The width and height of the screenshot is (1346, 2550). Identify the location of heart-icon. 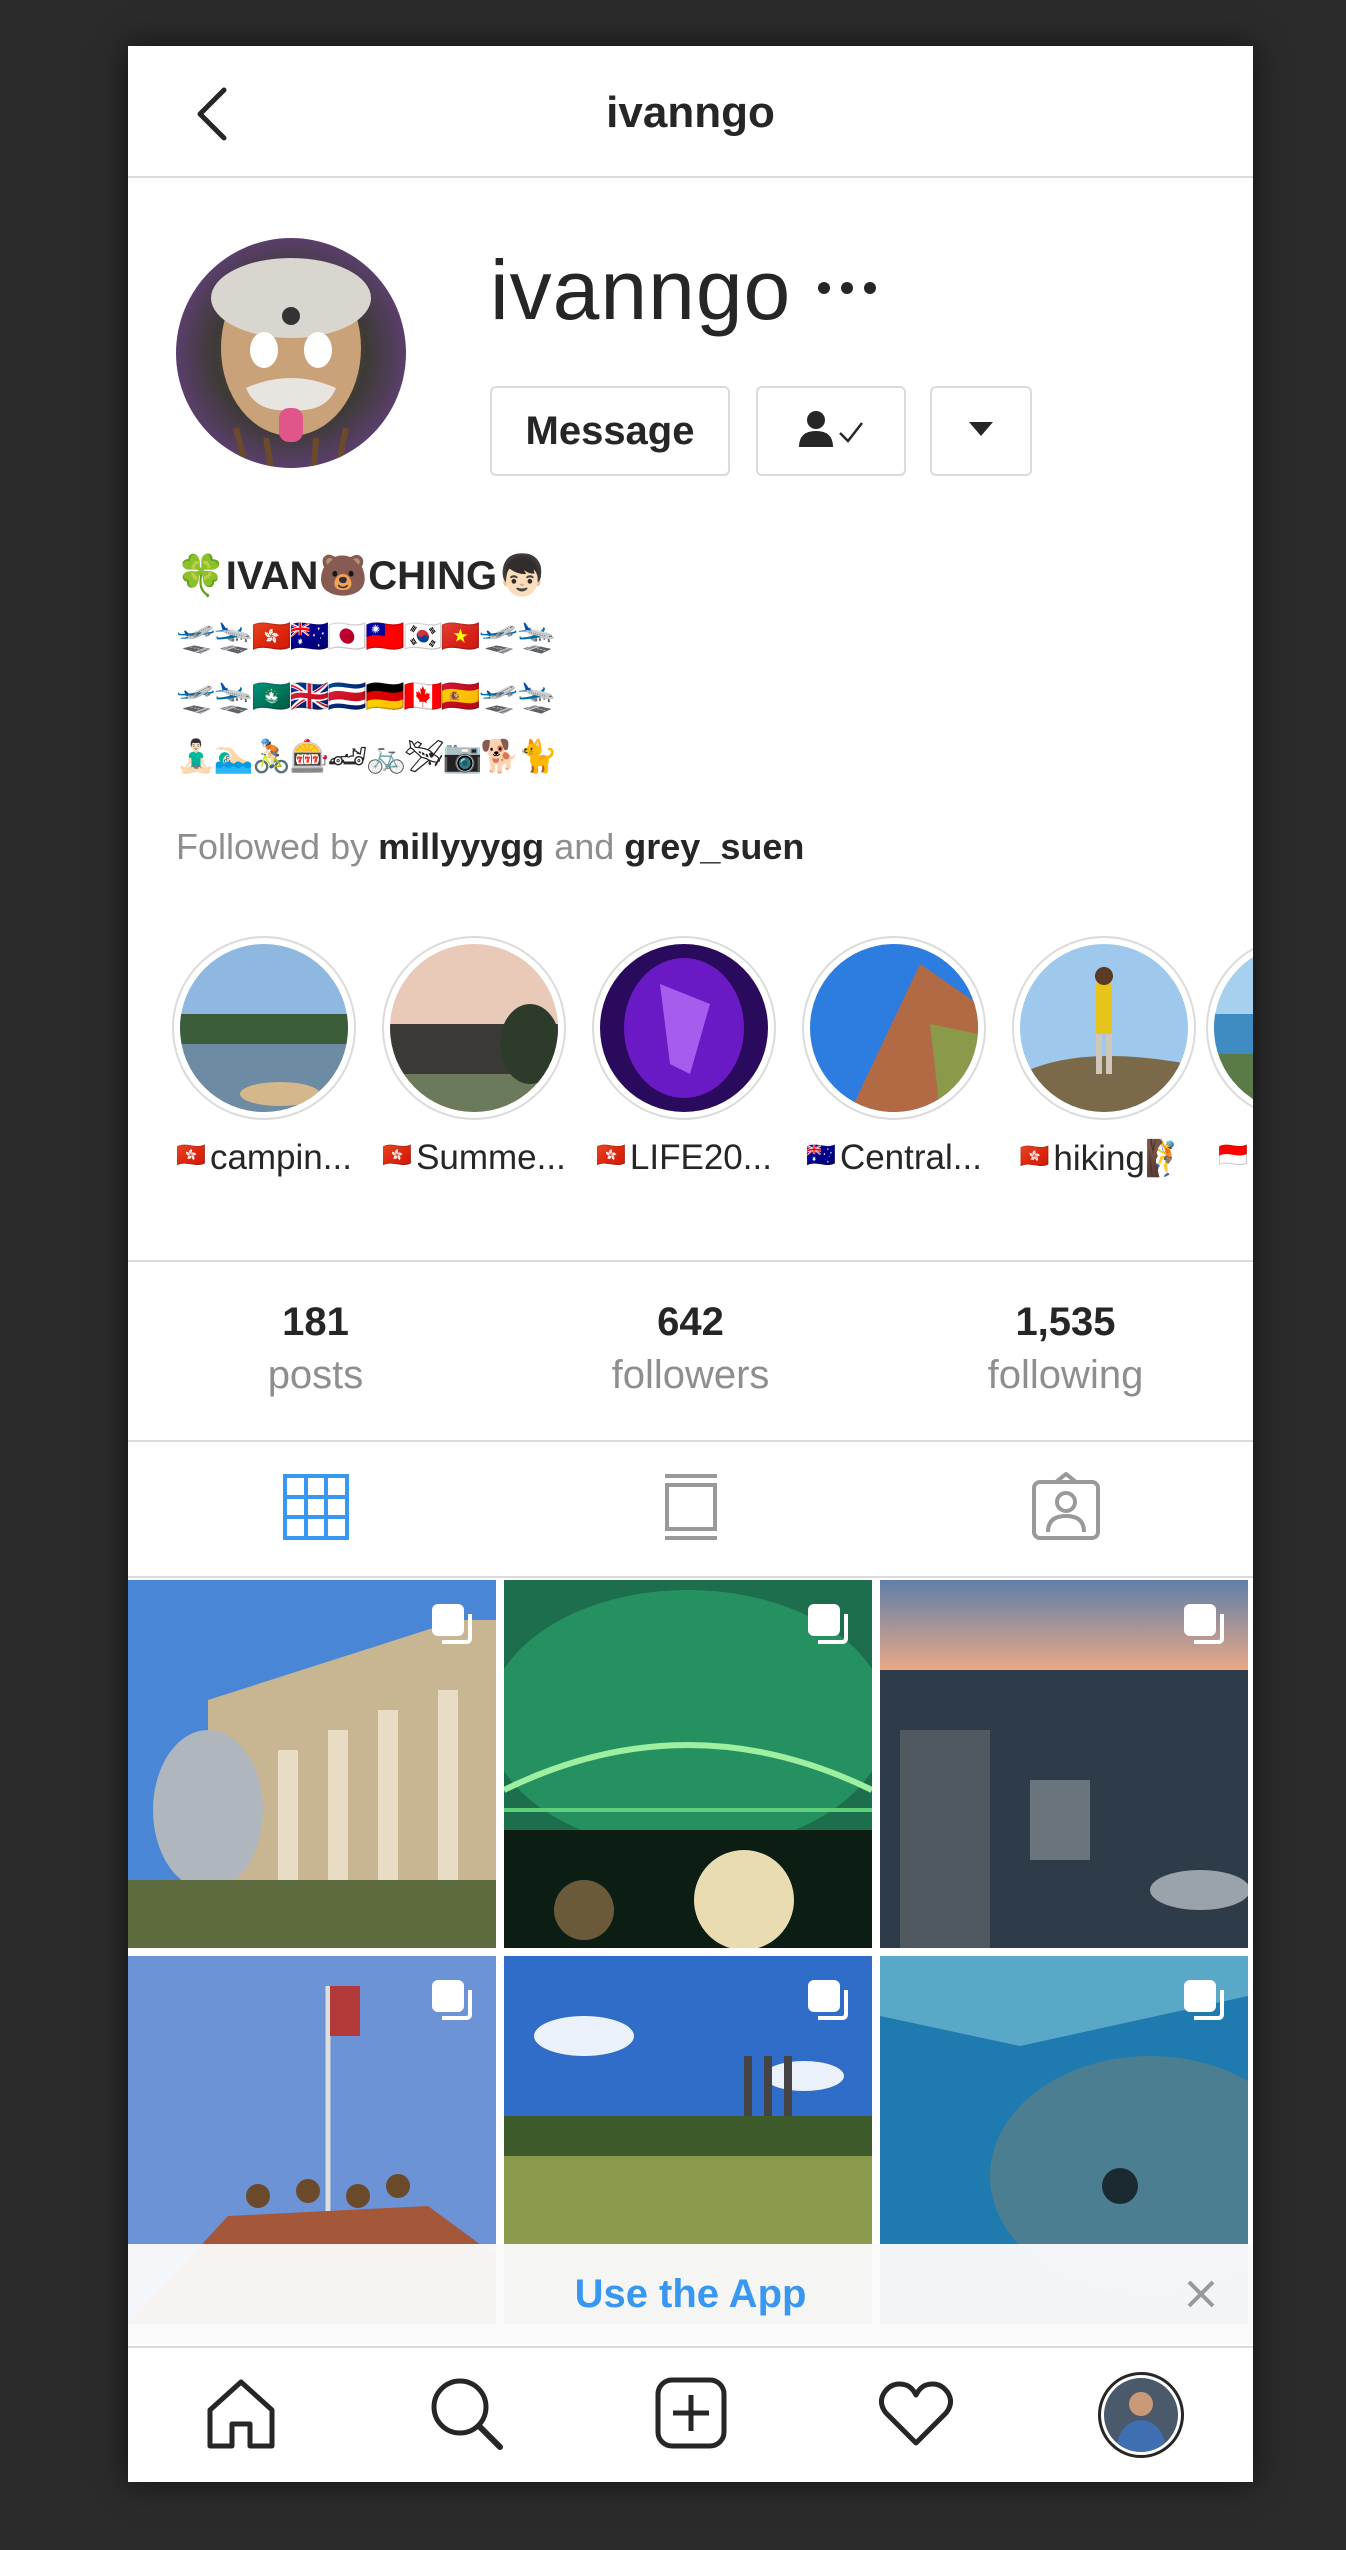
(916, 2415).